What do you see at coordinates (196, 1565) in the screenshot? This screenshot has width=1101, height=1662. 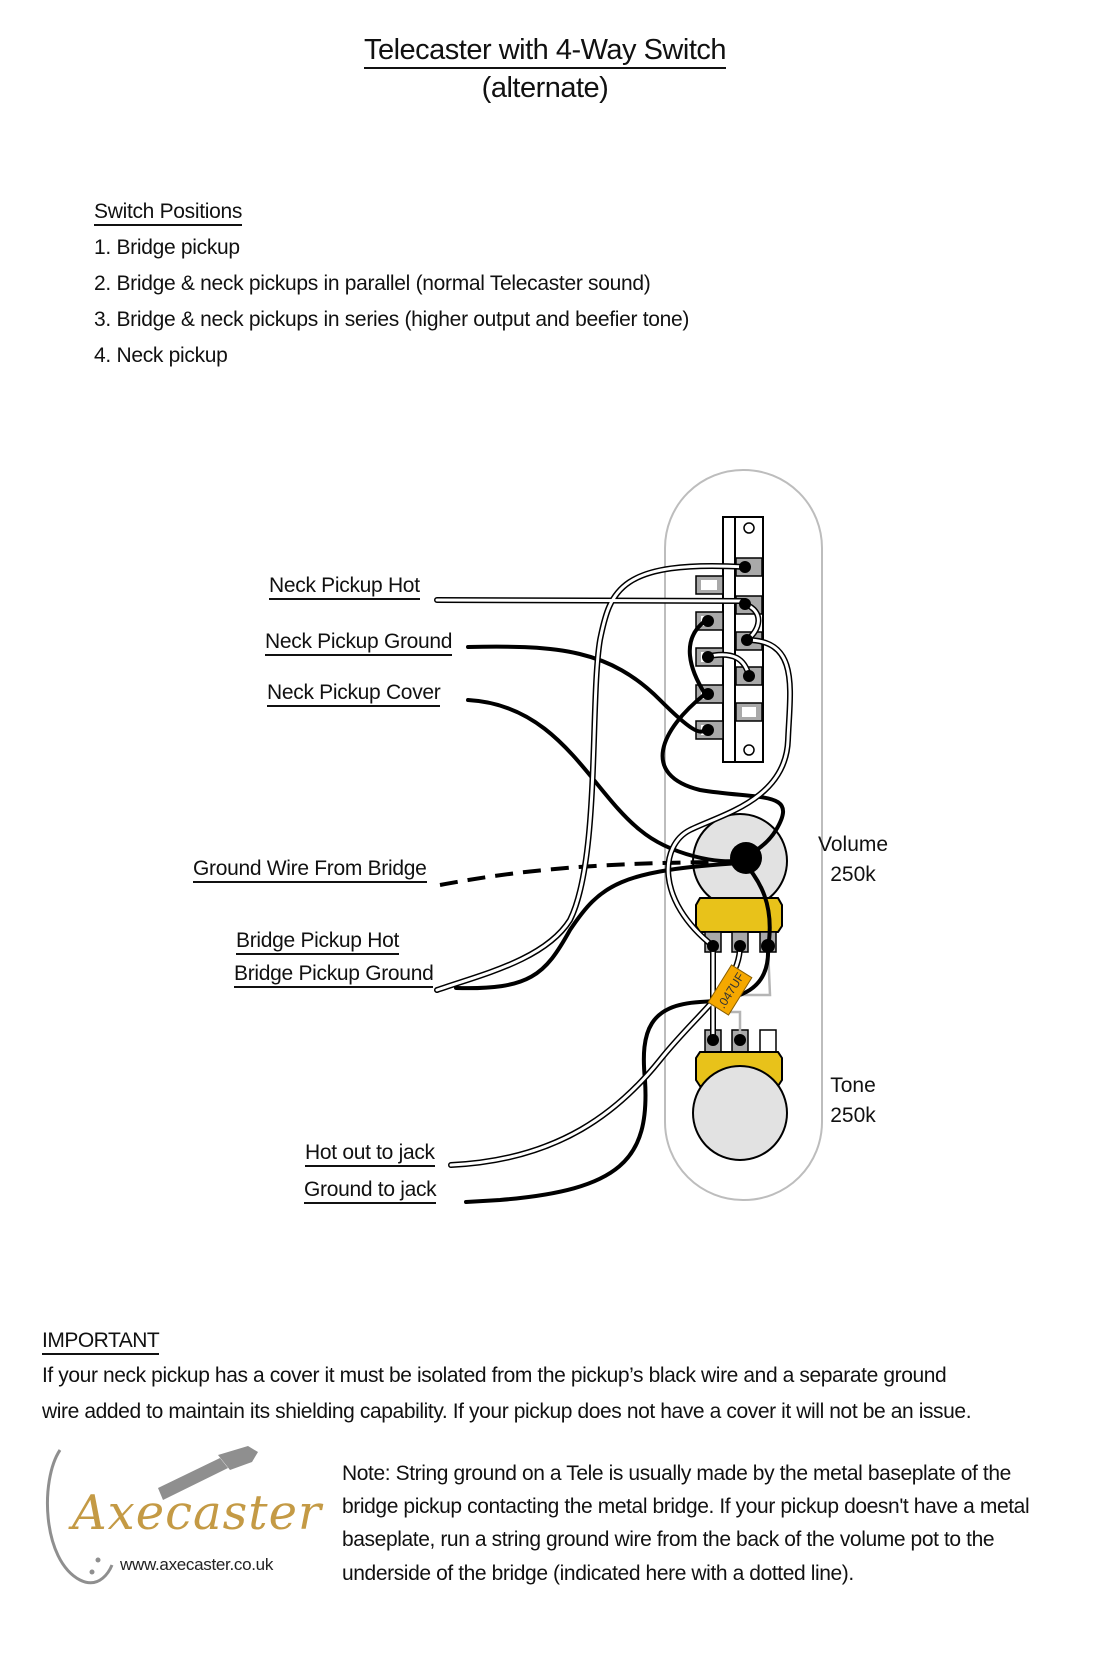 I see `logo-url: www.axecaster.co.uk` at bounding box center [196, 1565].